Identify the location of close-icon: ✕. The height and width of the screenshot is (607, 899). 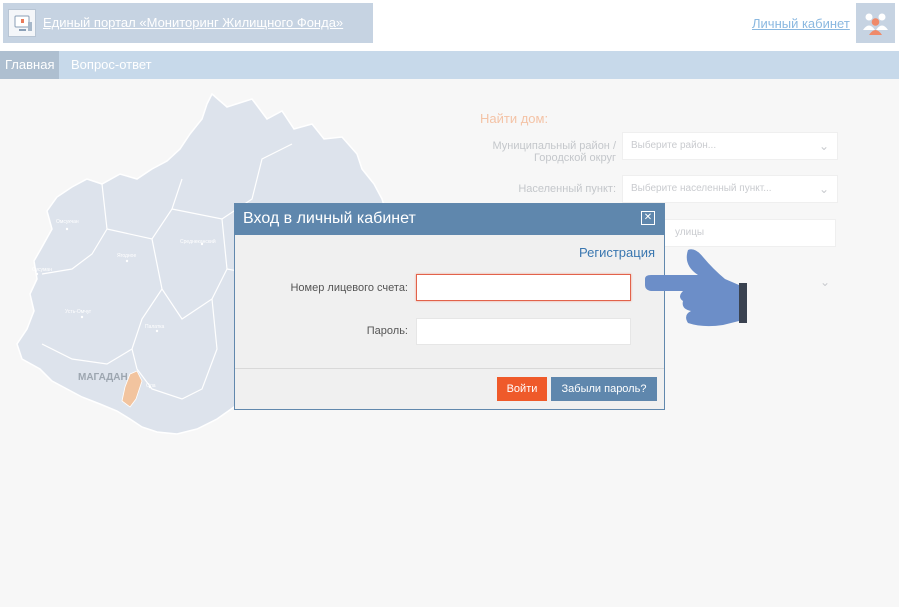
(648, 218).